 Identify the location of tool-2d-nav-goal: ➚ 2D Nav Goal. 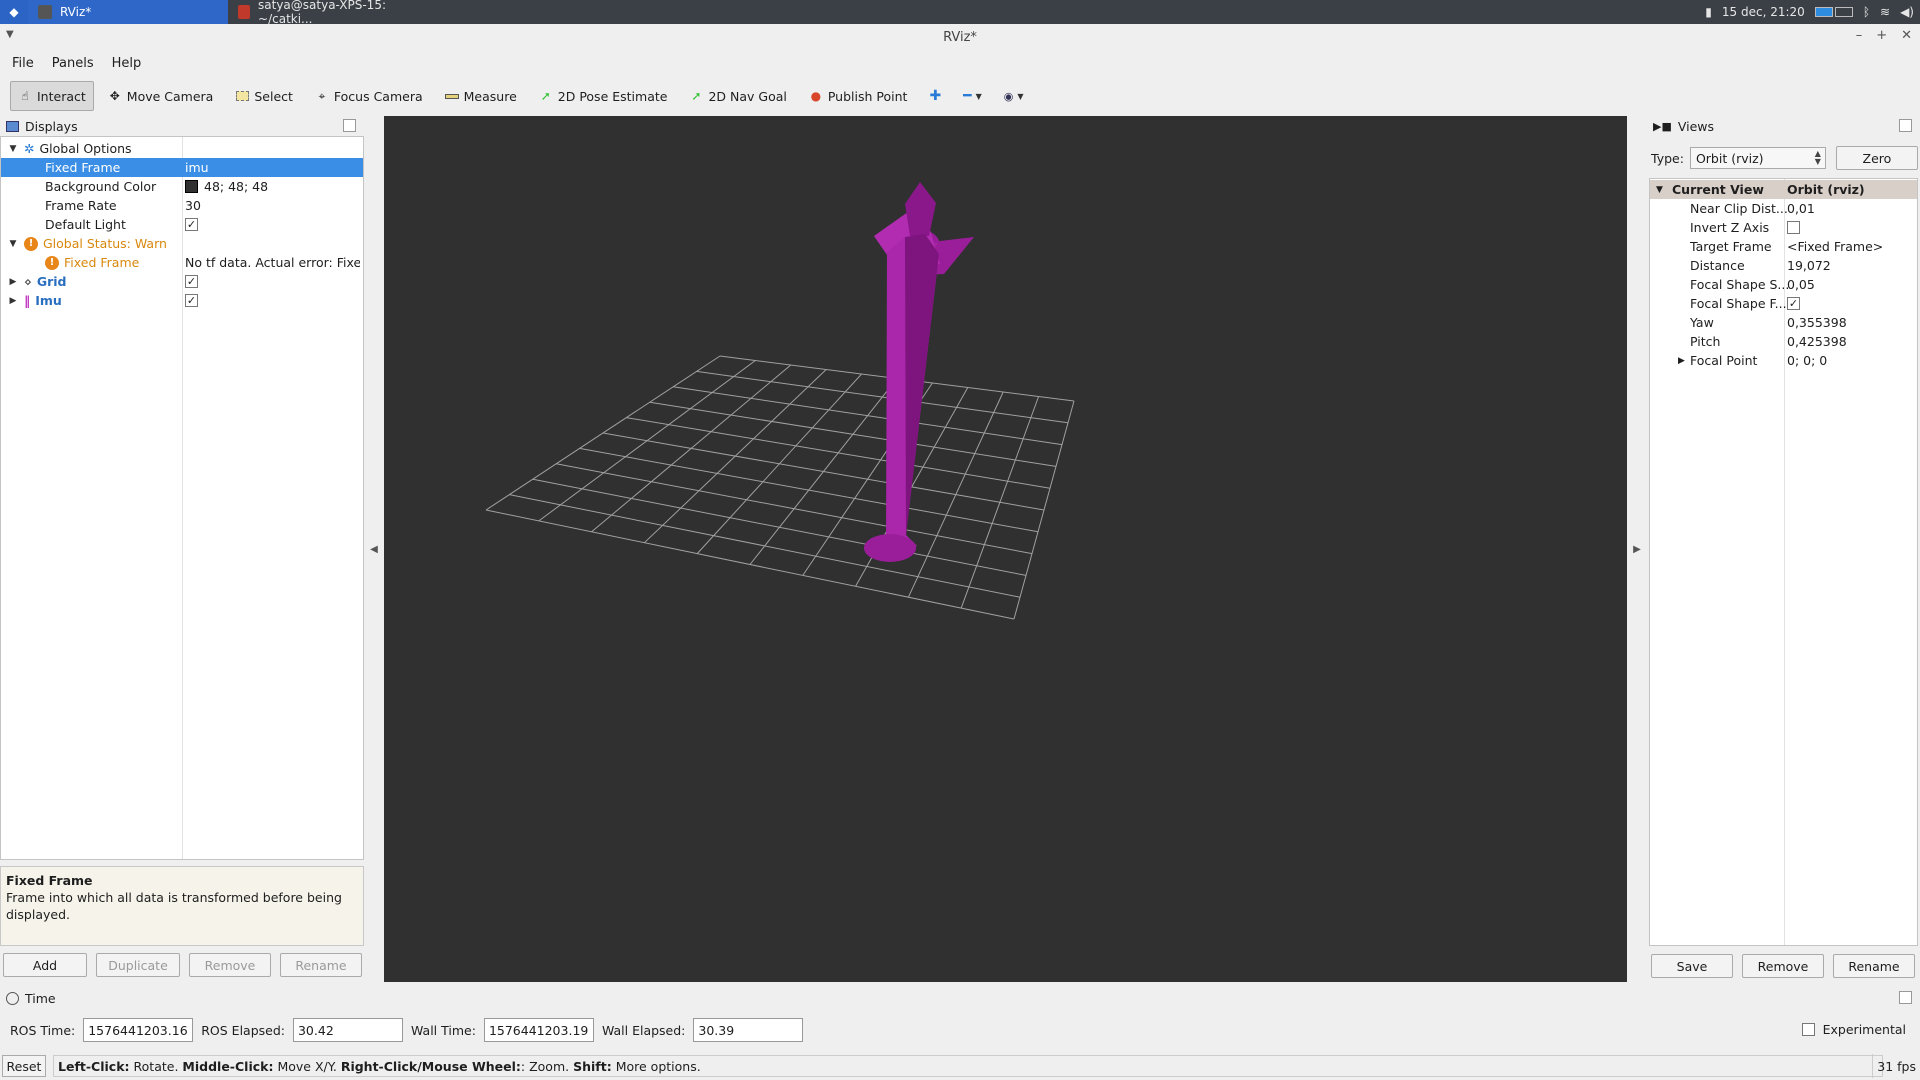
(737, 96).